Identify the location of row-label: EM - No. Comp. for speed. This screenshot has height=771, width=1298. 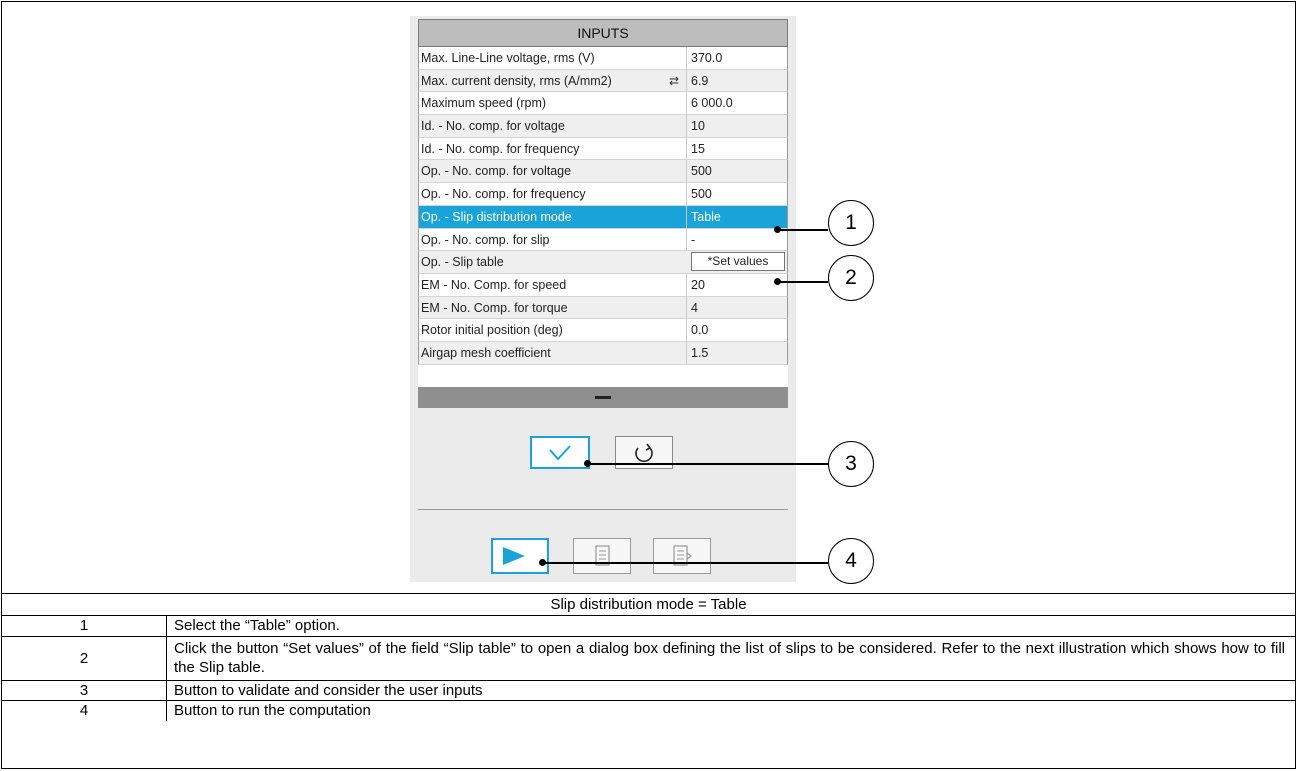
(494, 284).